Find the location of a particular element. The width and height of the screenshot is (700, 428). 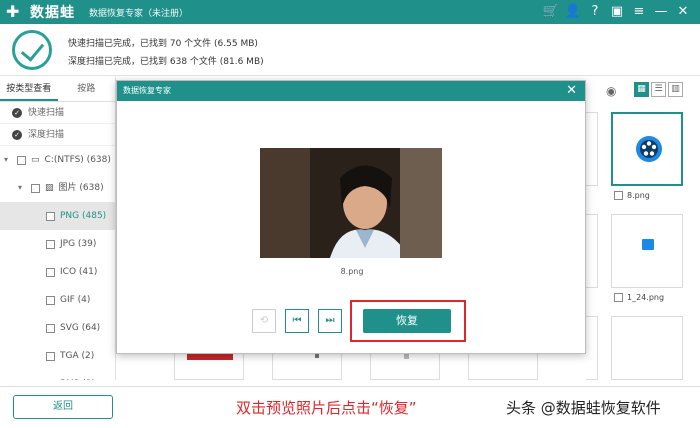

tree-item-label: BMP (3) is located at coordinates (77, 375).